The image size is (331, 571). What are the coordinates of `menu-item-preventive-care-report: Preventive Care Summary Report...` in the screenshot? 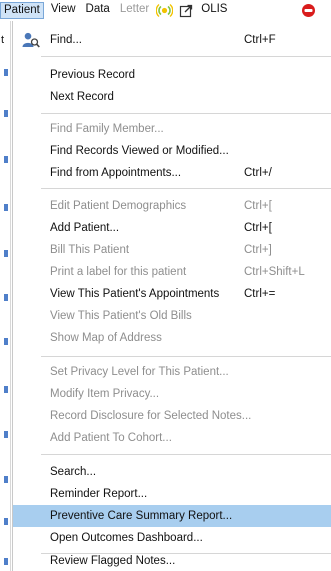 It's located at (172, 516).